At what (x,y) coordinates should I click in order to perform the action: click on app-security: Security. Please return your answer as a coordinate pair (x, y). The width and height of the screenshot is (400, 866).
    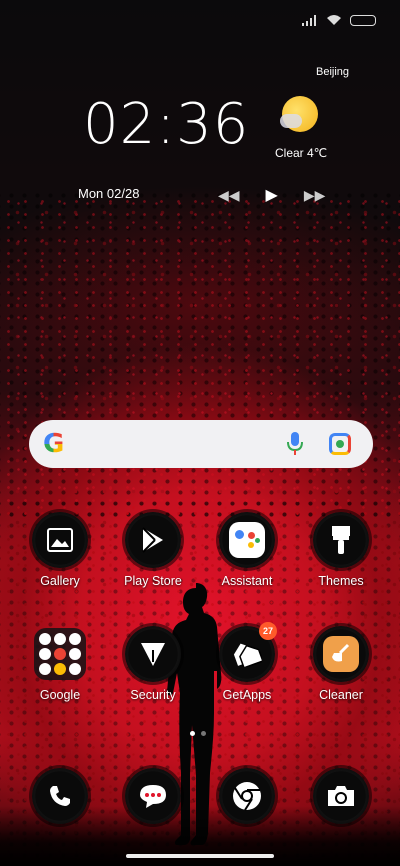
    Looking at the image, I should click on (153, 664).